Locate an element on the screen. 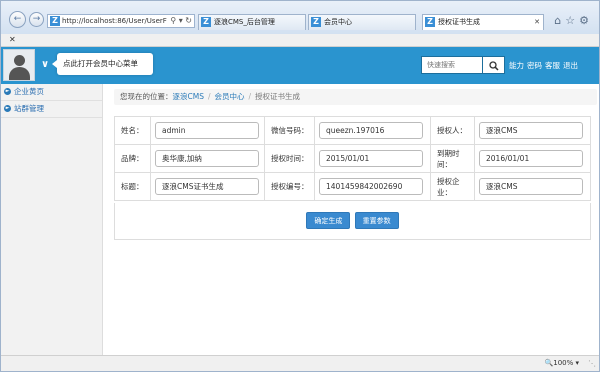 The width and height of the screenshot is (600, 372). tab-label: 逐浪CMS_后台管理 is located at coordinates (244, 22).